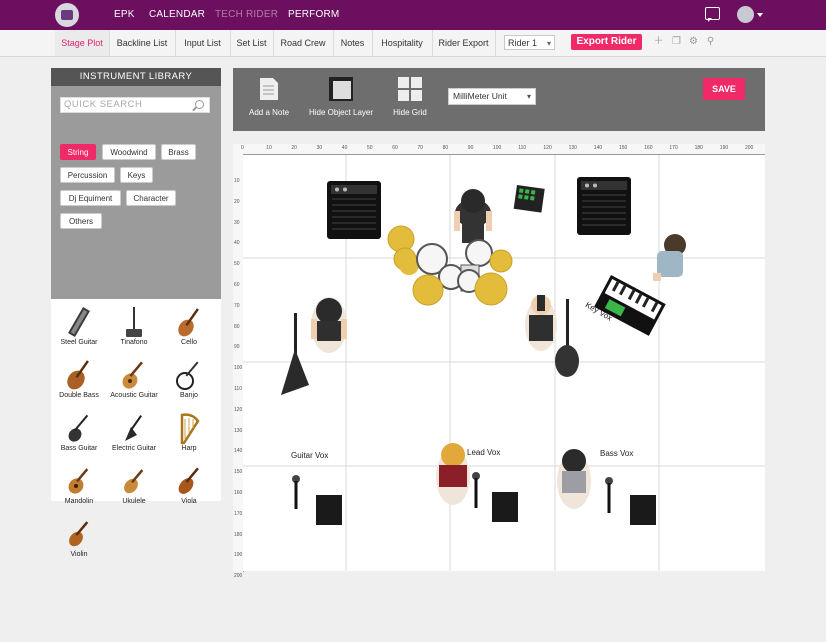  I want to click on note-icon, so click(269, 89).